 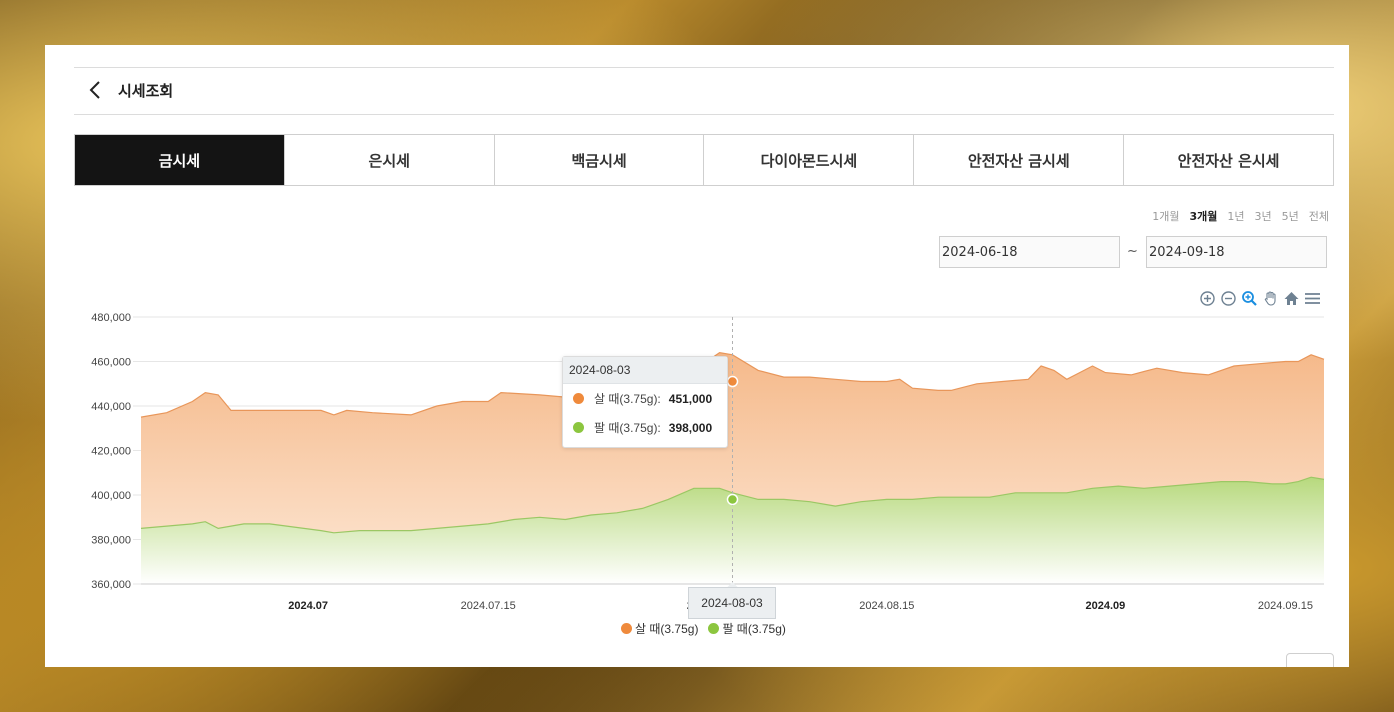 I want to click on tooltip-row-buy: 살 때(3.75g): 451,000, so click(x=645, y=398).